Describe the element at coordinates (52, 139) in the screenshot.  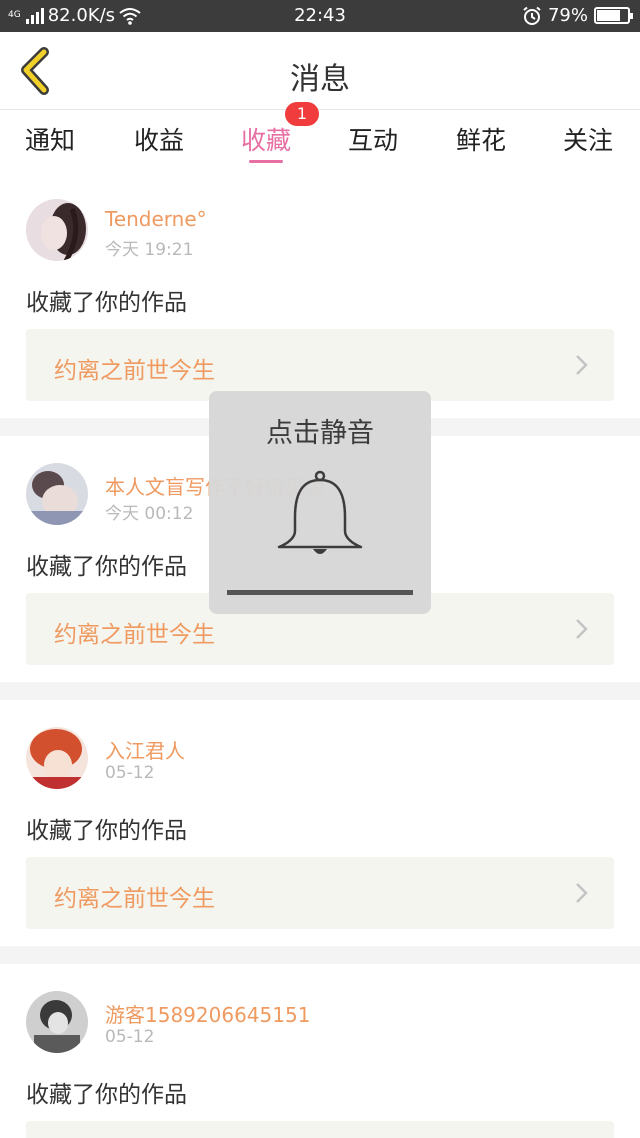
I see `tab-notice: 通知` at that location.